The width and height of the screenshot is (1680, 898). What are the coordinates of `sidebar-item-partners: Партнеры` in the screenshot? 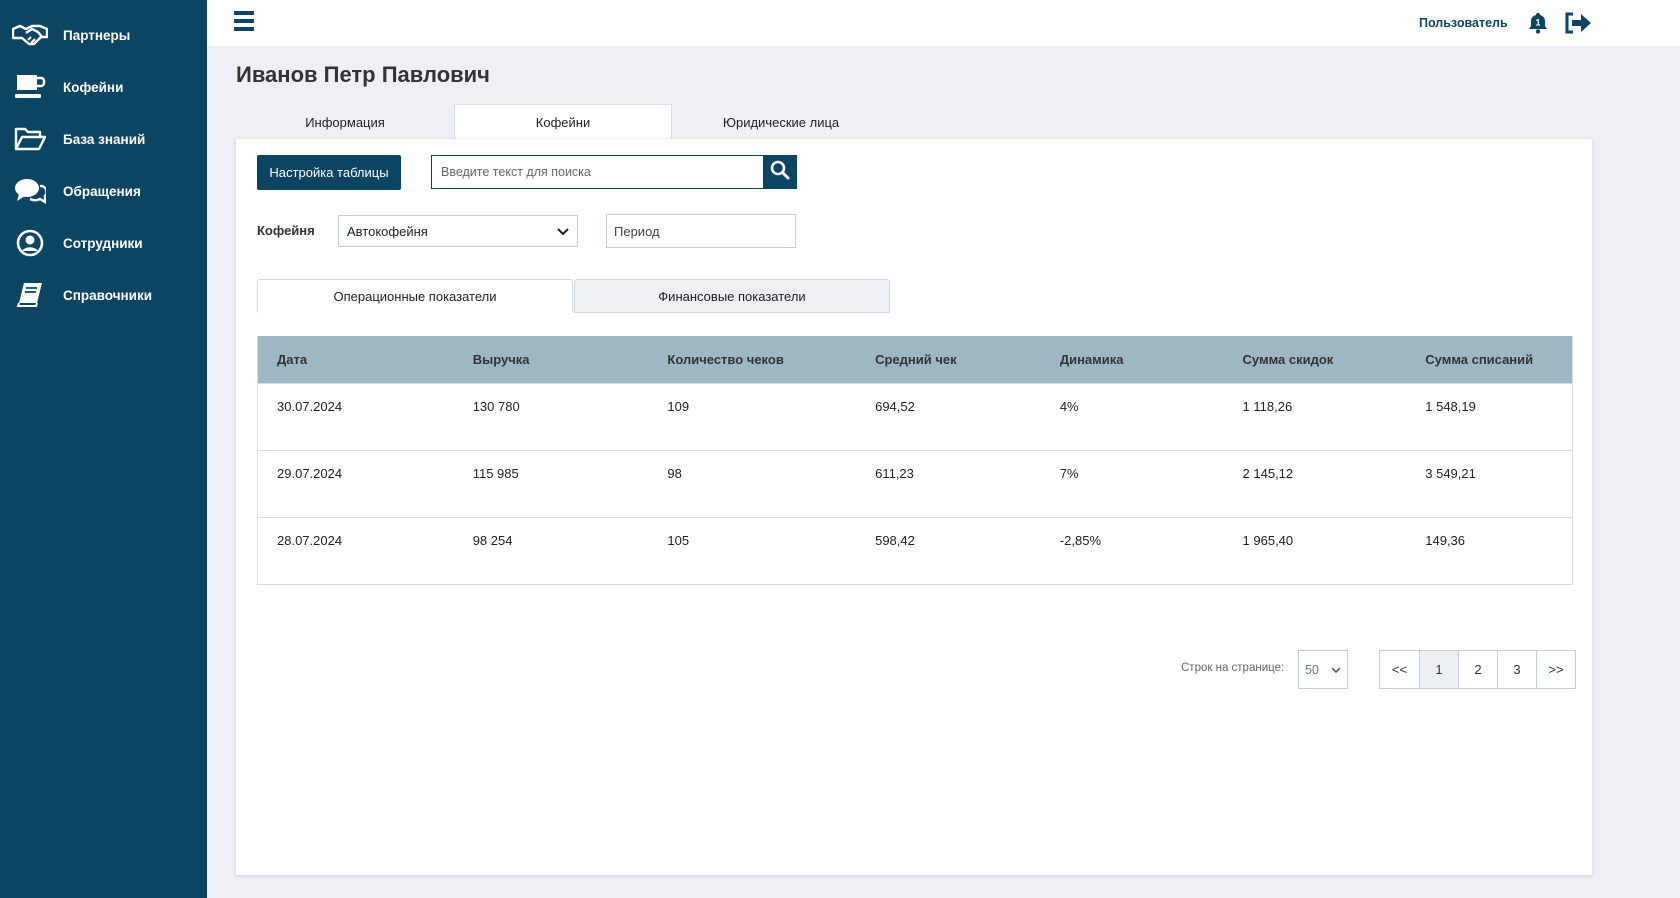 It's located at (103, 35).